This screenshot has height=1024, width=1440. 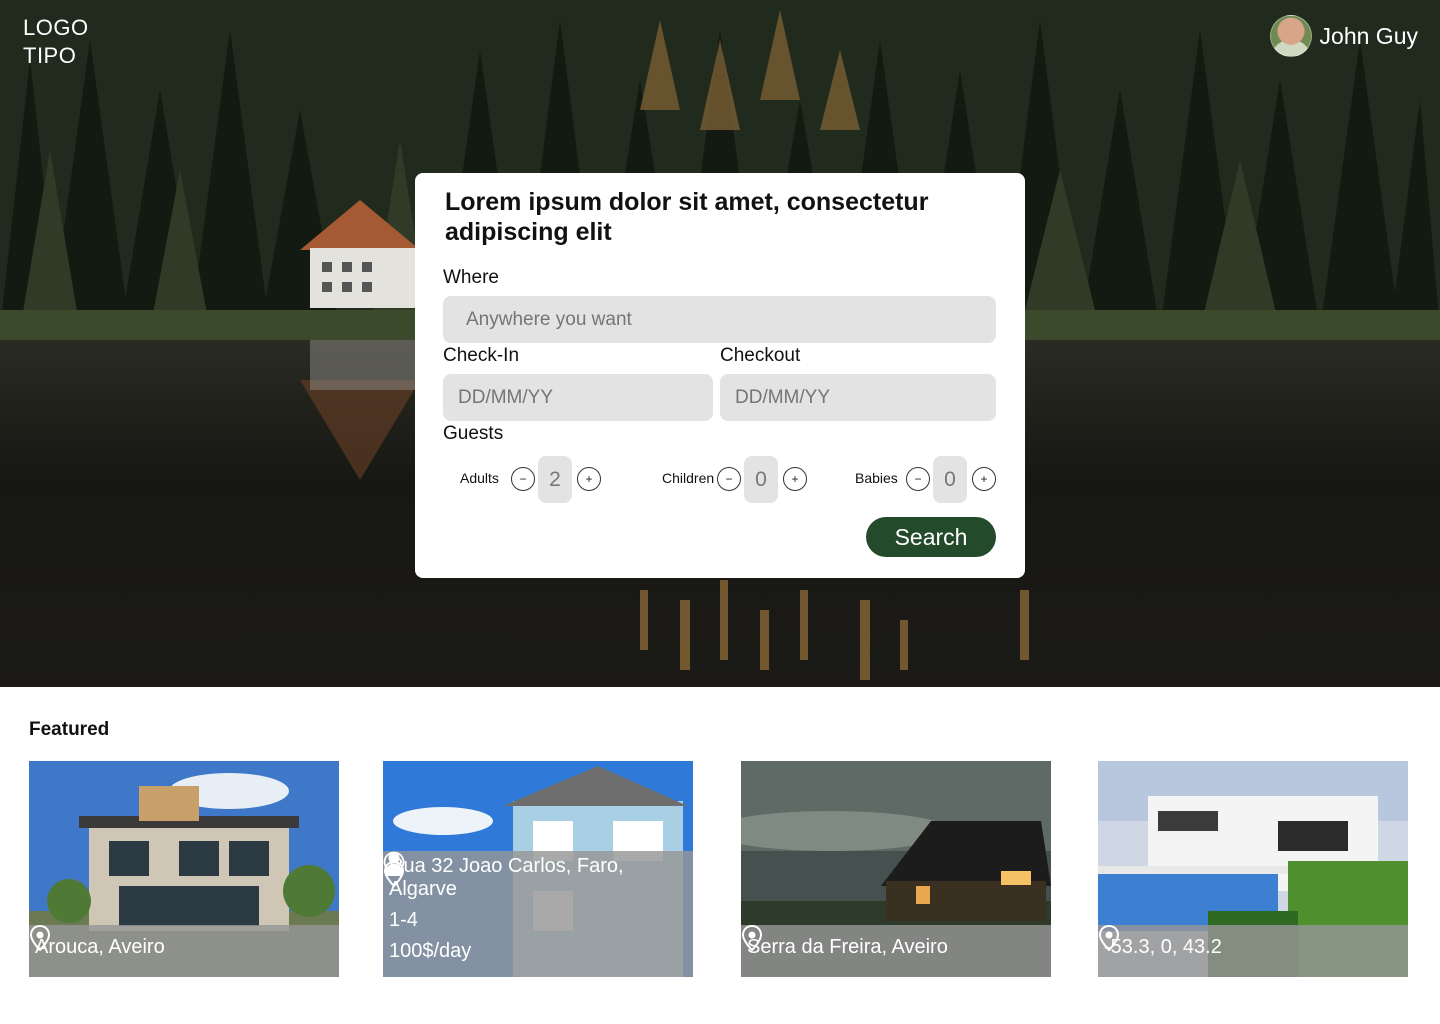 I want to click on guests-label: Guests, so click(x=473, y=433).